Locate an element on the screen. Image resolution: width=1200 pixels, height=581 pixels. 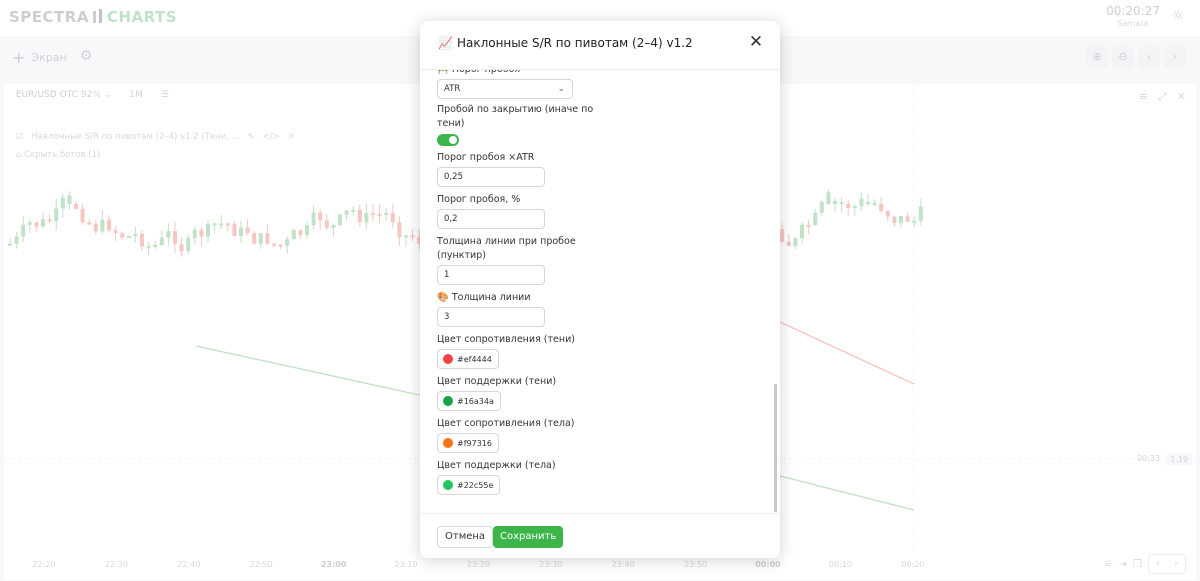
pct-threshold-input: 0,2 is located at coordinates (491, 219).